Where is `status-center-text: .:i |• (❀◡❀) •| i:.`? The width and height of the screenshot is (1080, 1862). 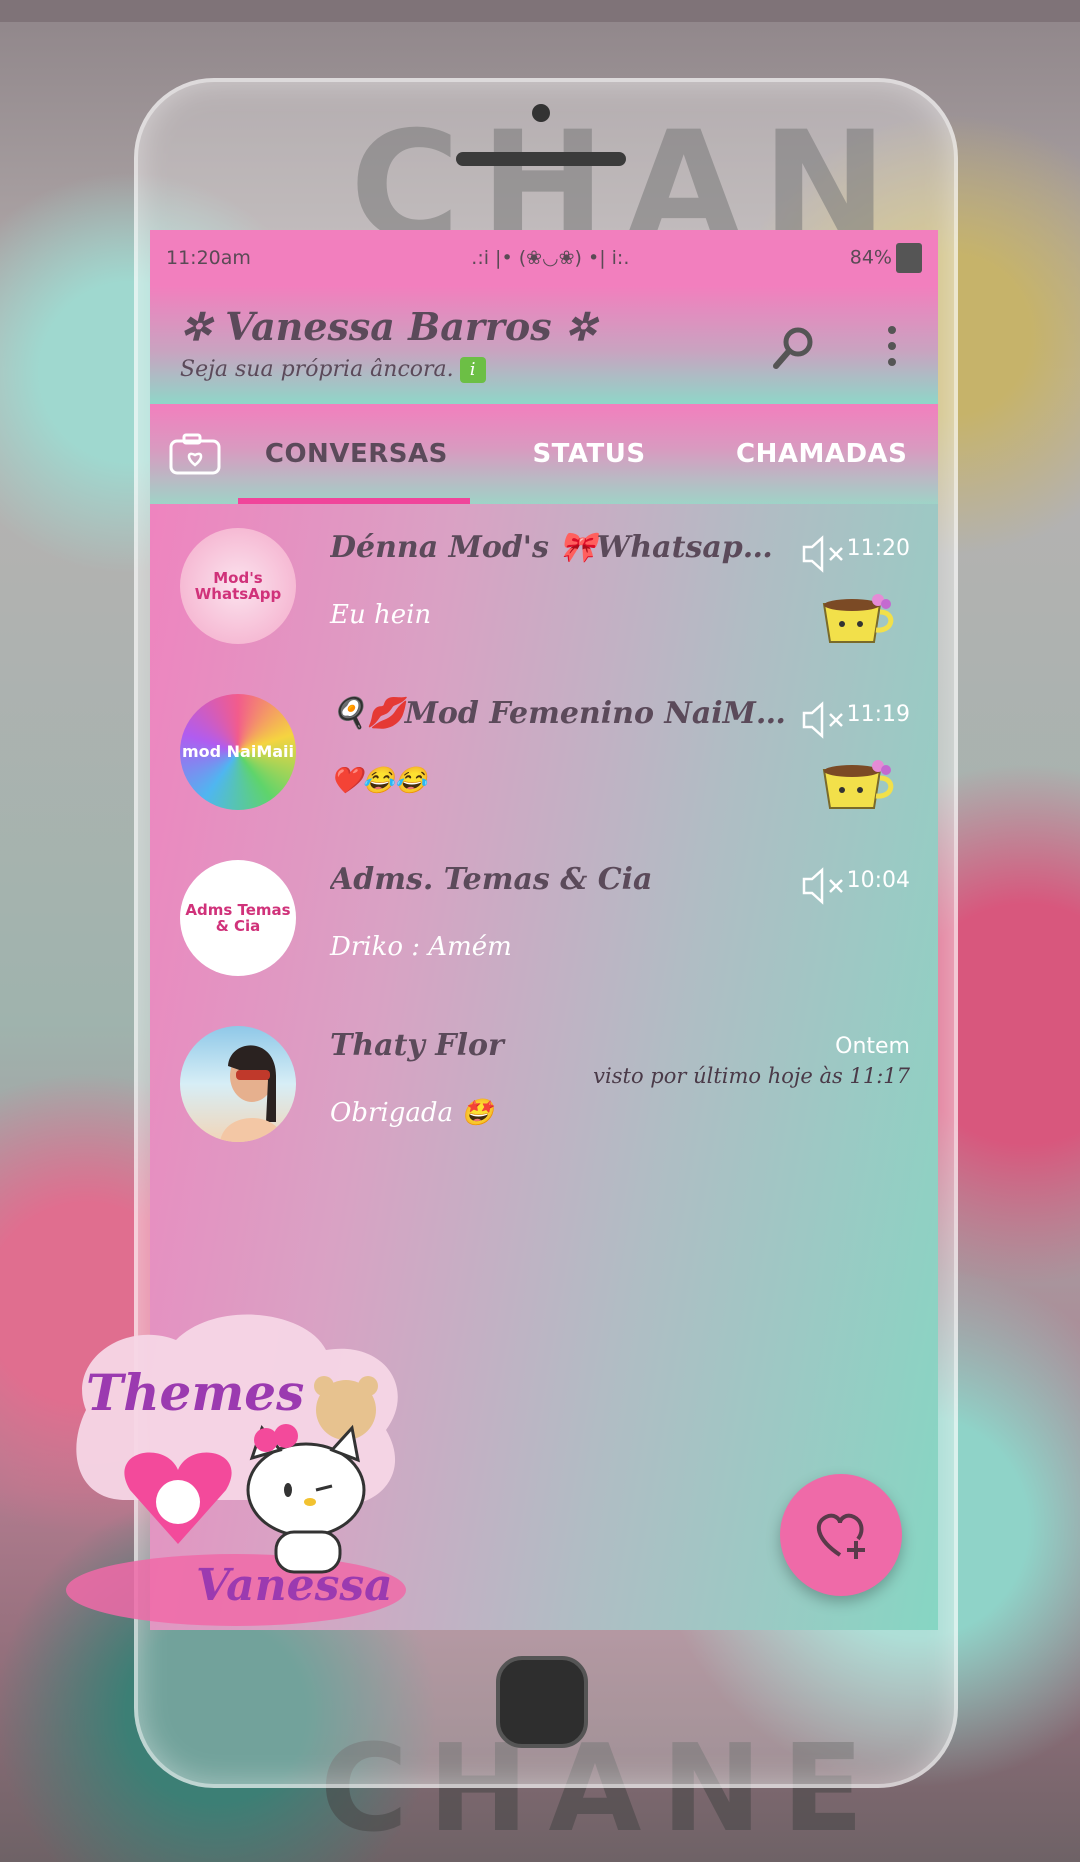 status-center-text: .:i |• (❀◡❀) •| i:. is located at coordinates (550, 258).